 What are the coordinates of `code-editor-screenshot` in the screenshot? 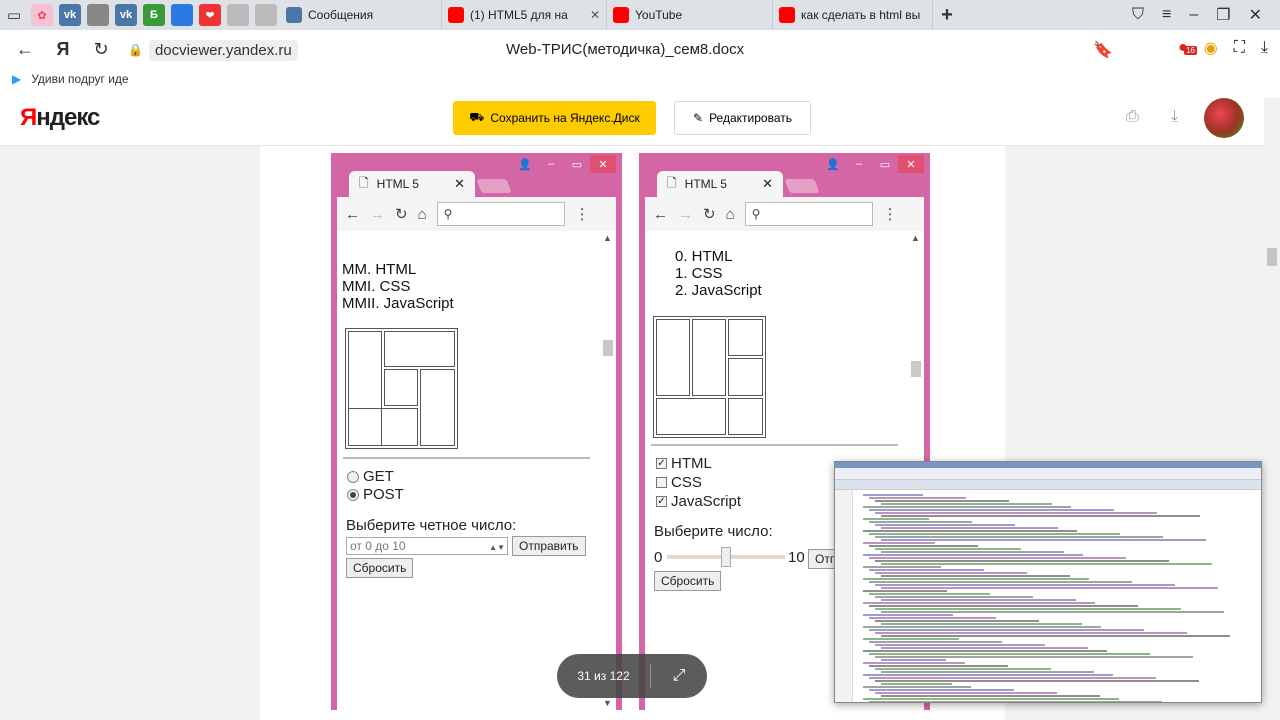 It's located at (1048, 582).